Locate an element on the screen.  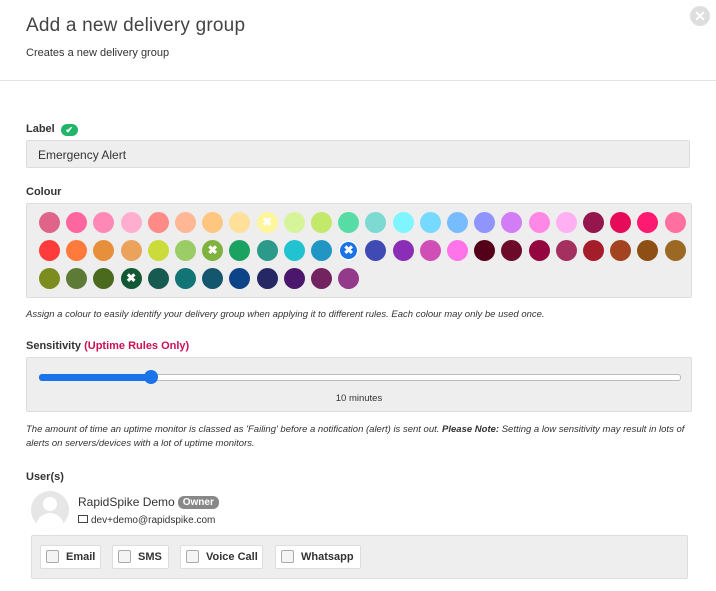
channel-whatsapp: Whatsapp is located at coordinates (318, 557).